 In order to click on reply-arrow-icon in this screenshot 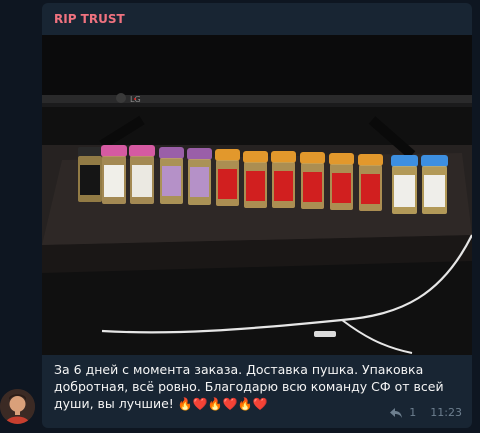, I will do `click(396, 413)`.